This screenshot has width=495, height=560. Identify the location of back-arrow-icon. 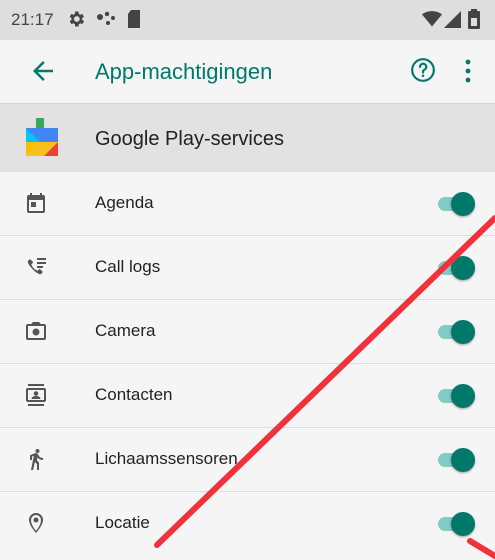
(43, 71).